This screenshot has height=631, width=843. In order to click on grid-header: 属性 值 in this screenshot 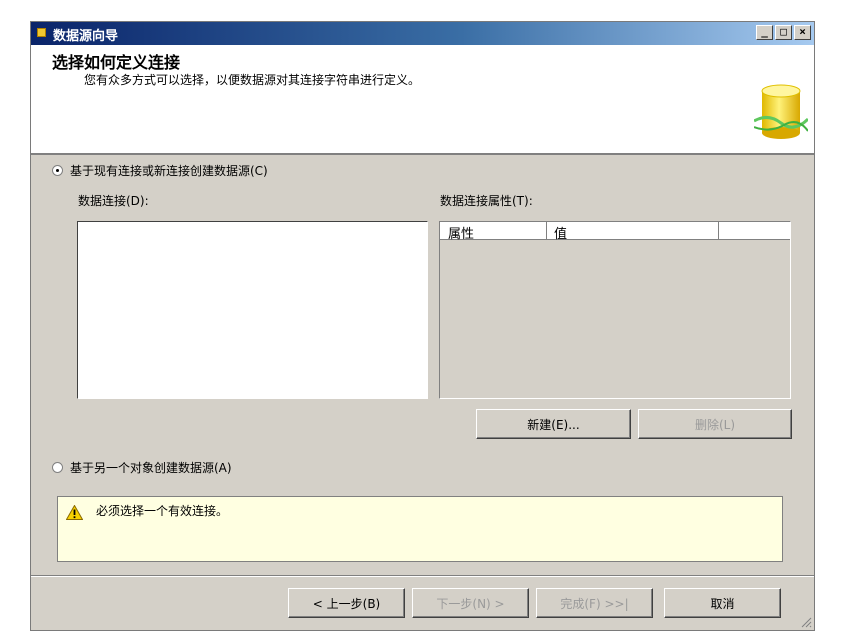, I will do `click(615, 232)`.